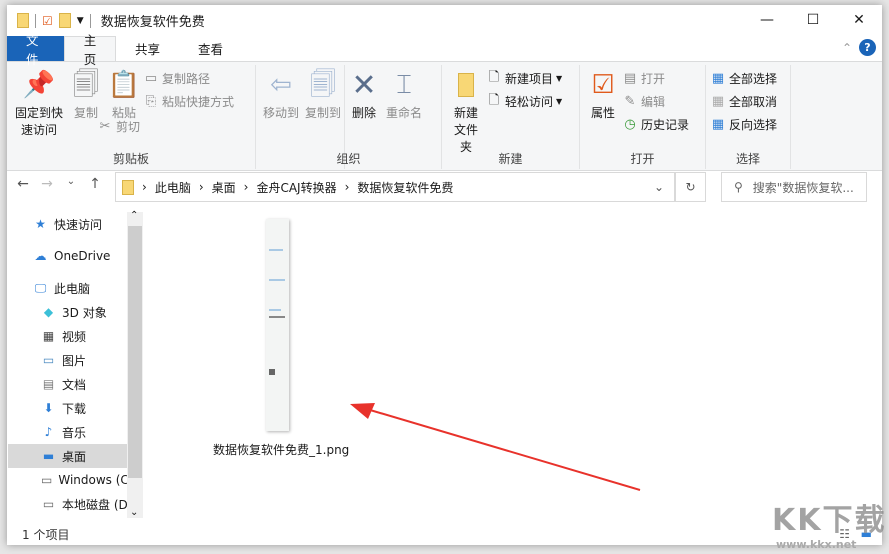  What do you see at coordinates (82, 256) in the screenshot?
I see `nav-item-label: OneDrive` at bounding box center [82, 256].